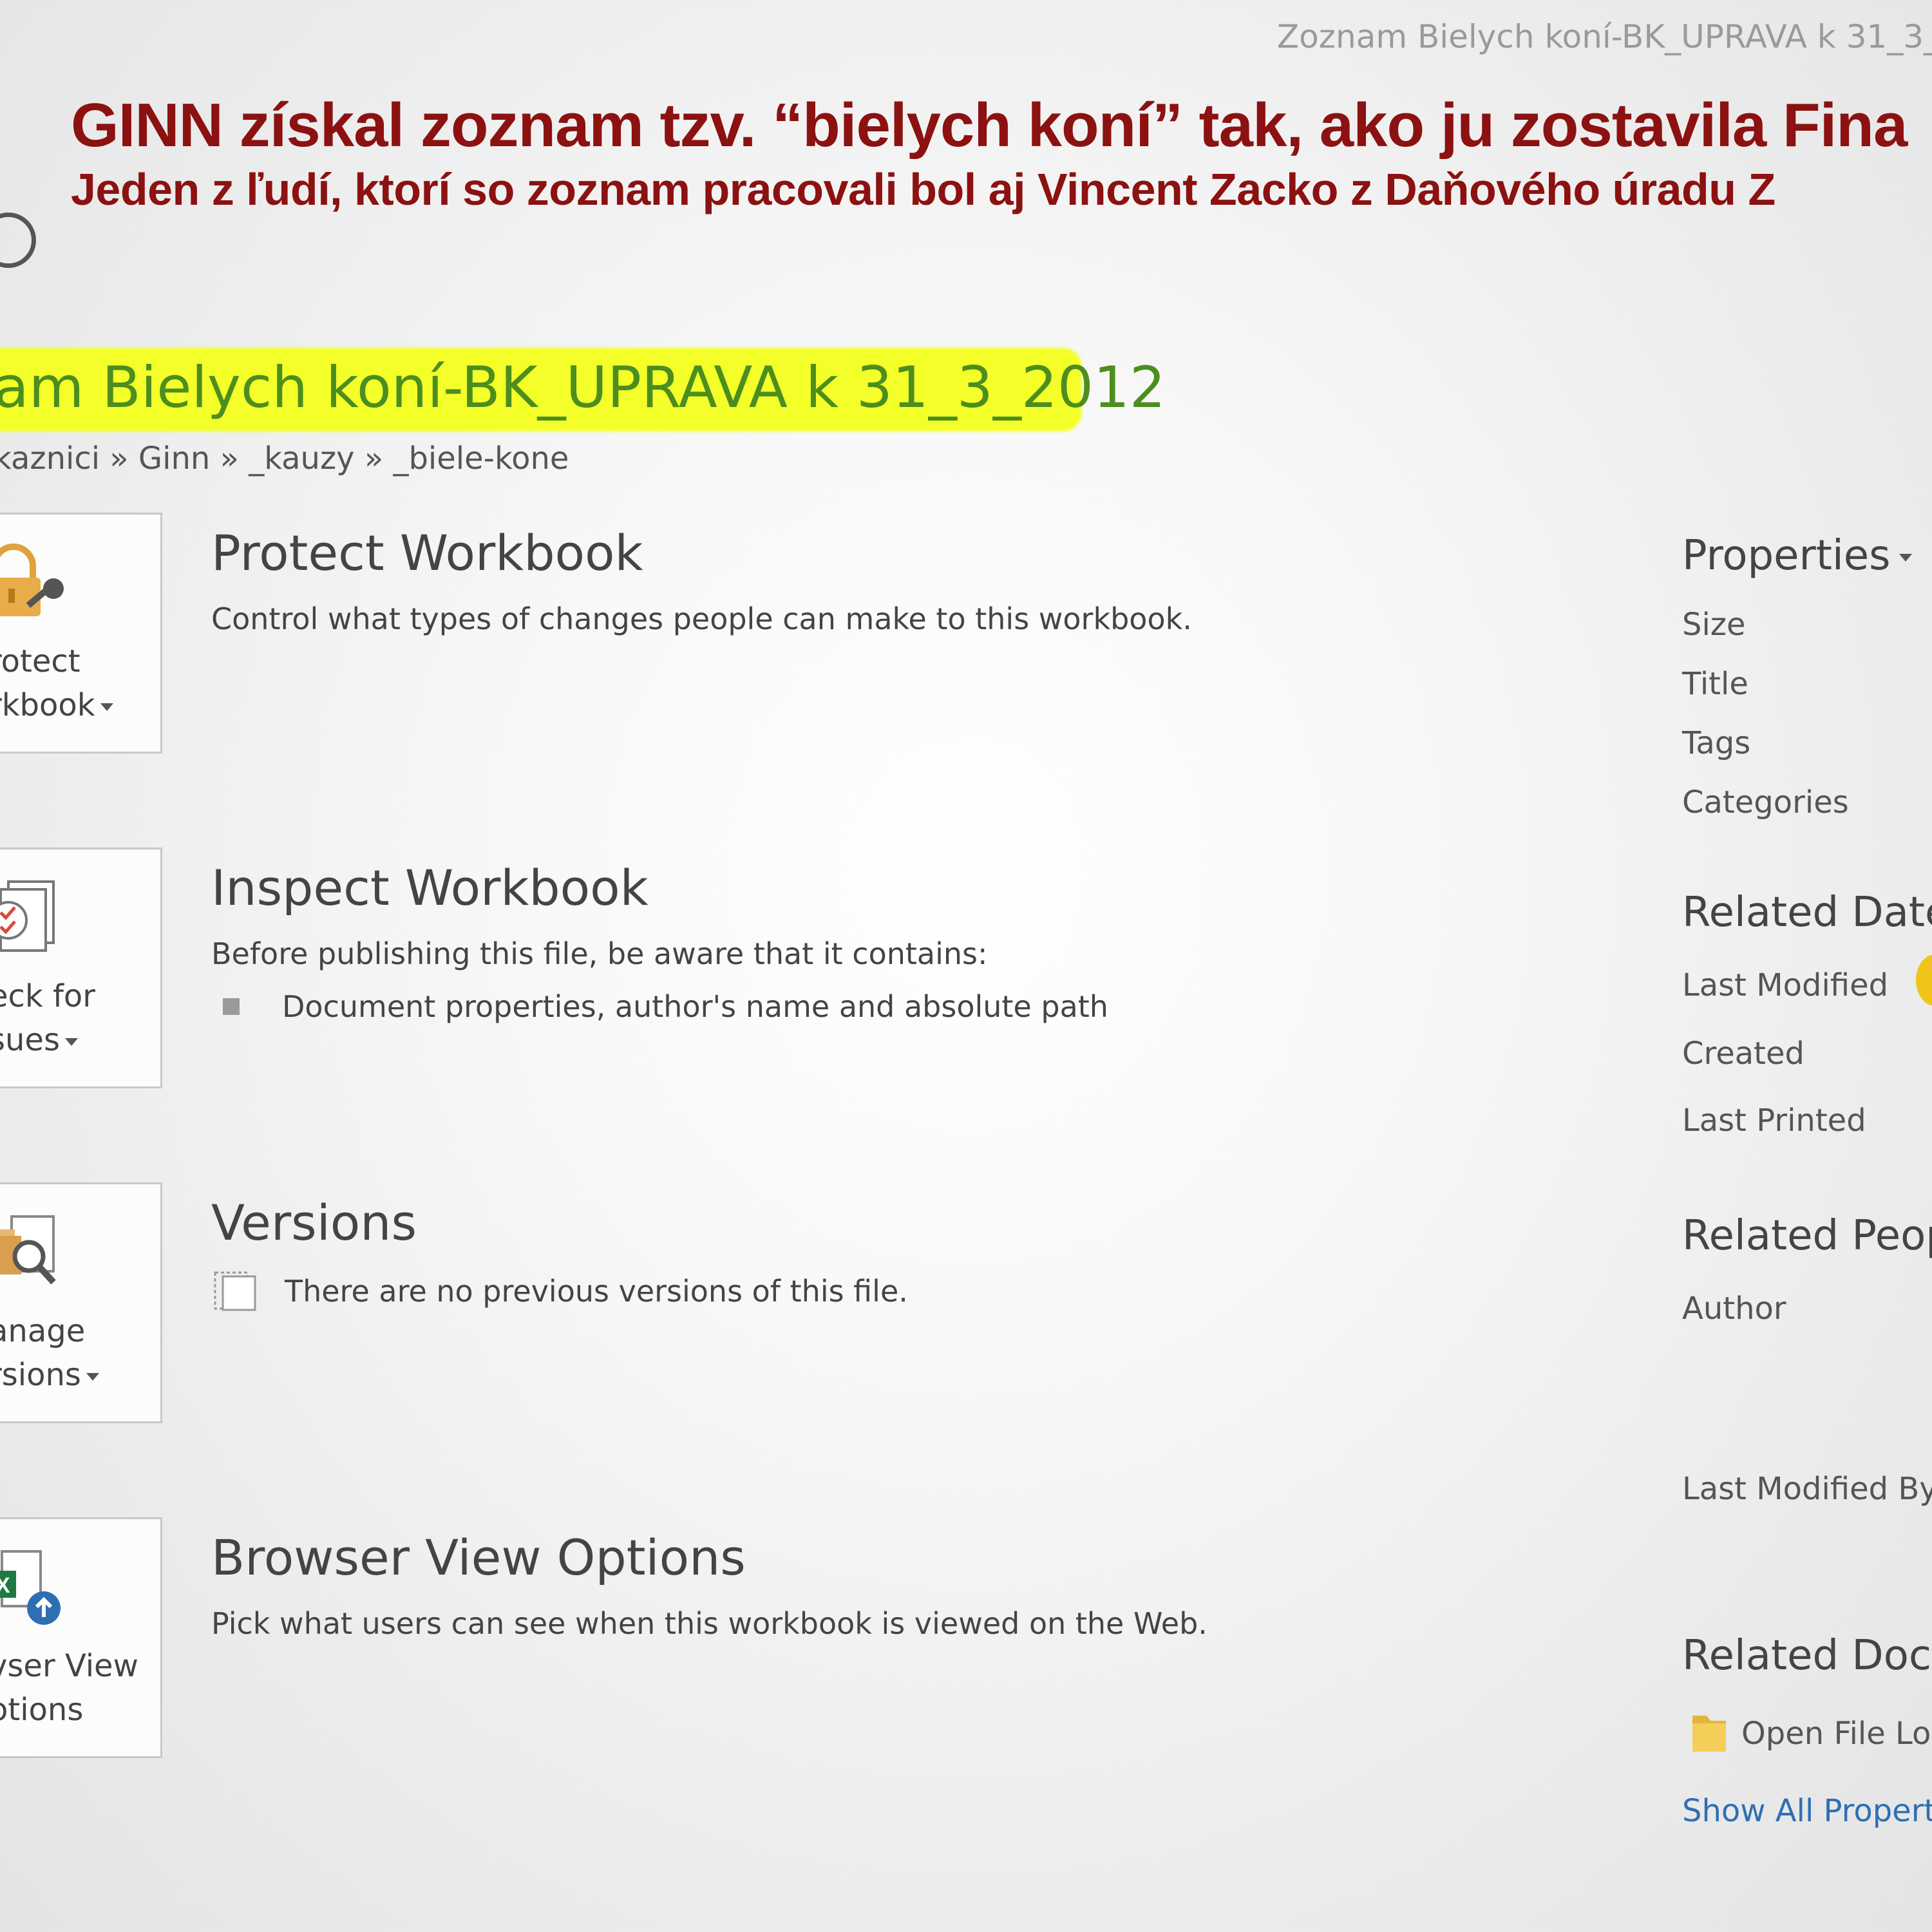 The width and height of the screenshot is (1932, 1932). Describe the element at coordinates (1807, 1811) in the screenshot. I see `show-all-properties-link: Show All Propert` at that location.